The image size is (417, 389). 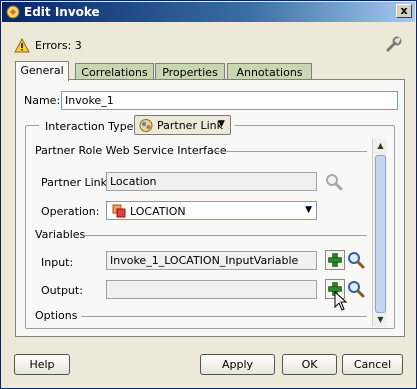 I want to click on variables-section-label: Variables, so click(x=60, y=234).